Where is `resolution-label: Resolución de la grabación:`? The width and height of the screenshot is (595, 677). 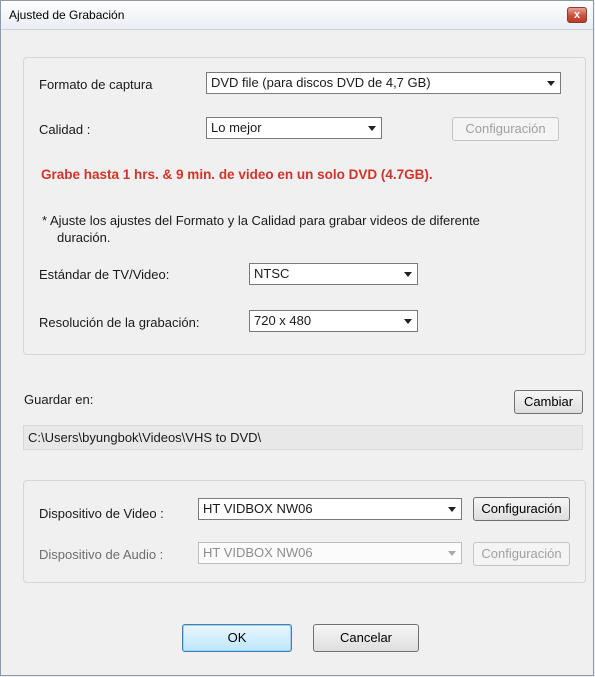 resolution-label: Resolución de la grabación: is located at coordinates (119, 322).